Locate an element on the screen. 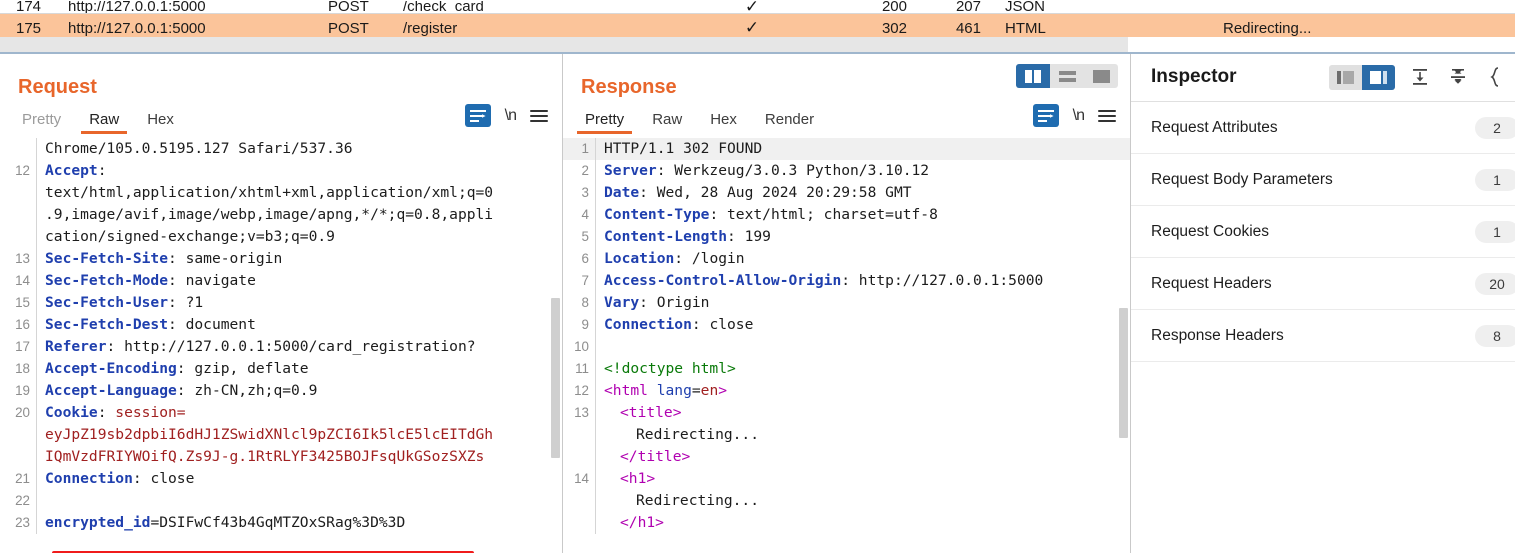 This screenshot has height=553, width=1515. response-tabbar: Pretty Raw Hex Render is located at coordinates (699, 120).